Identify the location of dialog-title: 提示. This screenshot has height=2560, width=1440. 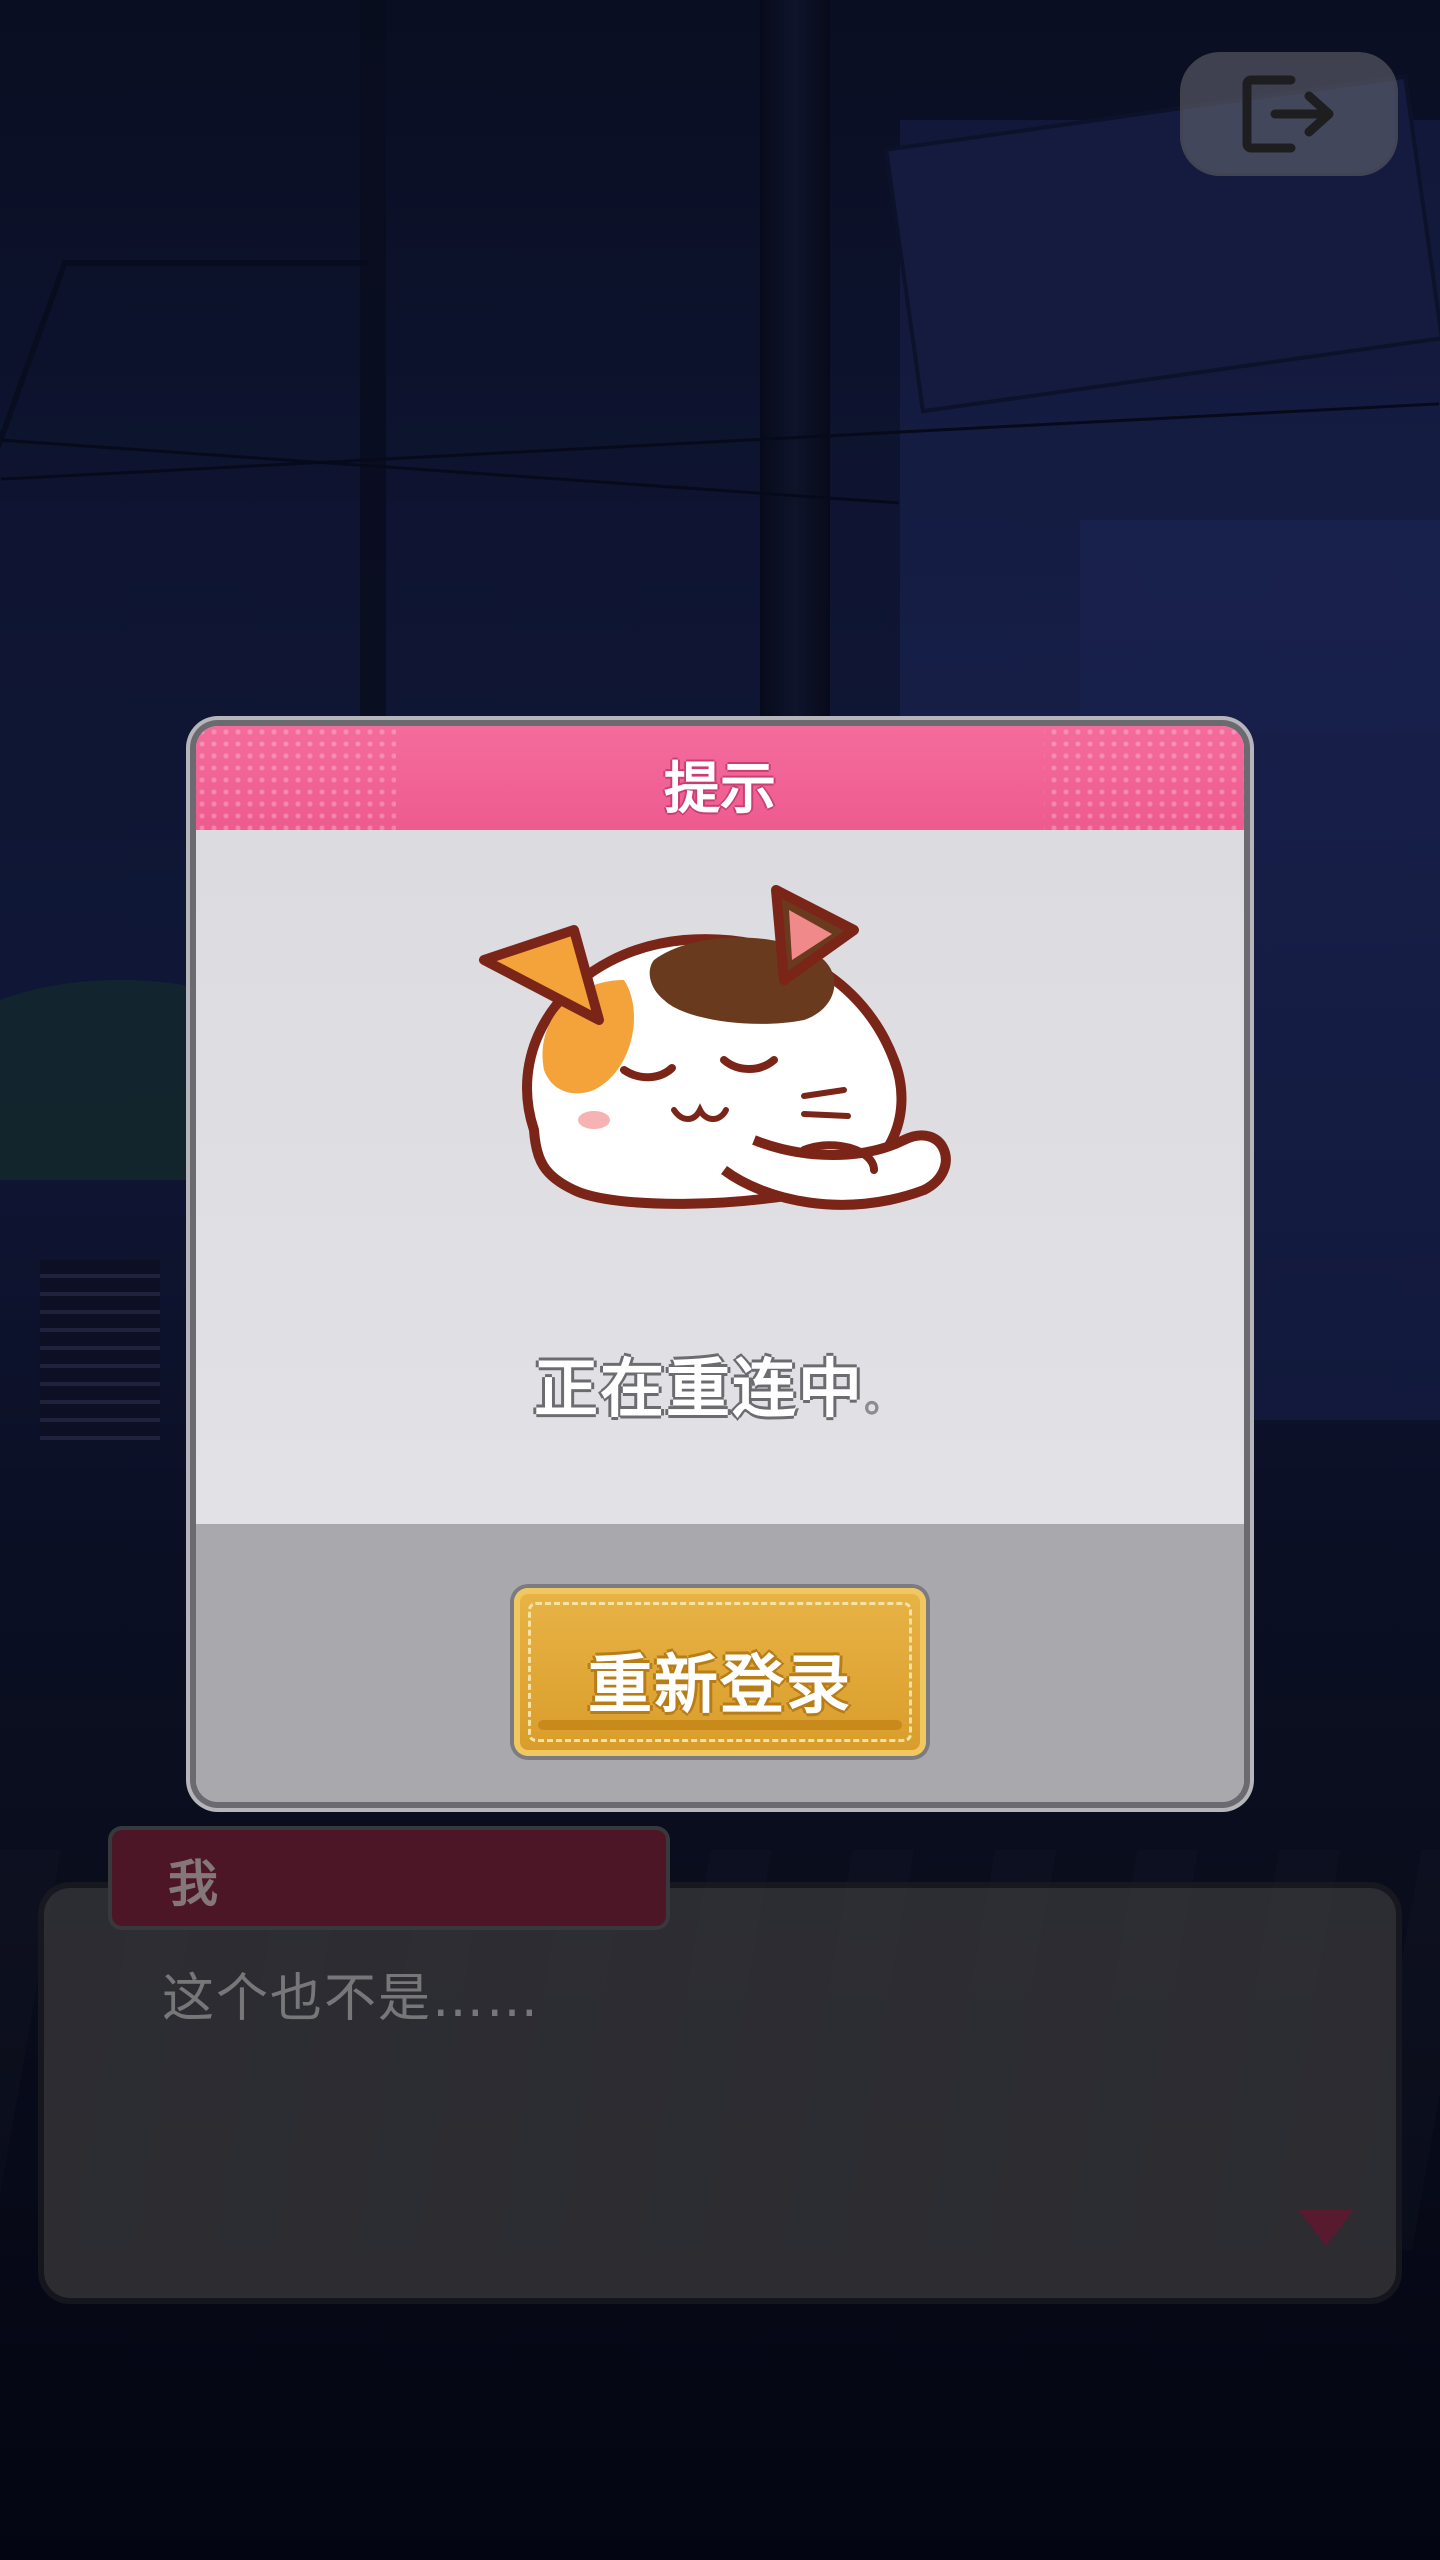
(720, 789).